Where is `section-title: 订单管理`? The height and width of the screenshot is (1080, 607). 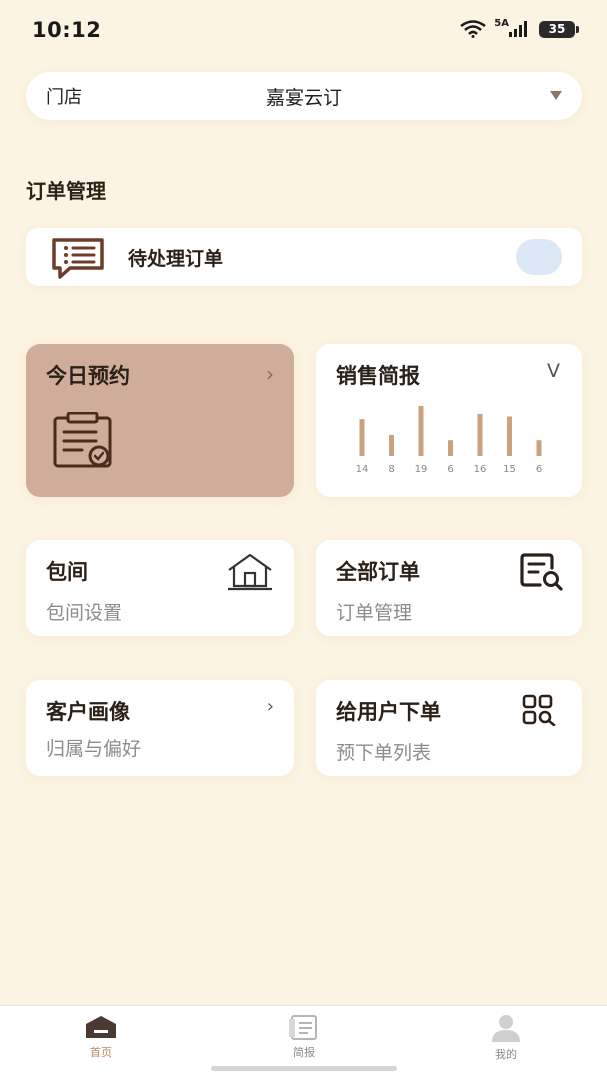 section-title: 订单管理 is located at coordinates (66, 191).